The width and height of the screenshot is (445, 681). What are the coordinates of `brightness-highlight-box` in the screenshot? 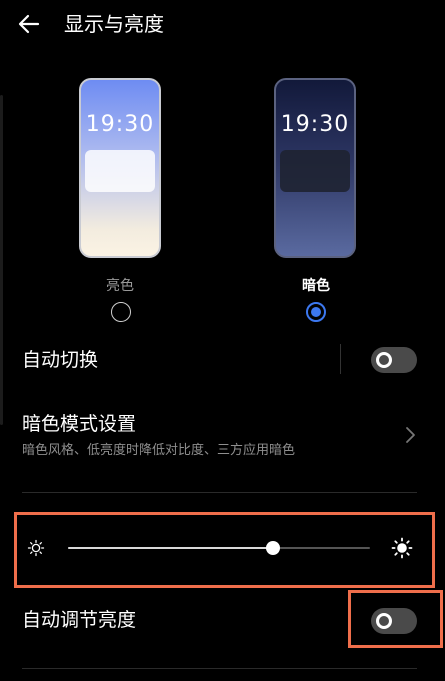 It's located at (224, 550).